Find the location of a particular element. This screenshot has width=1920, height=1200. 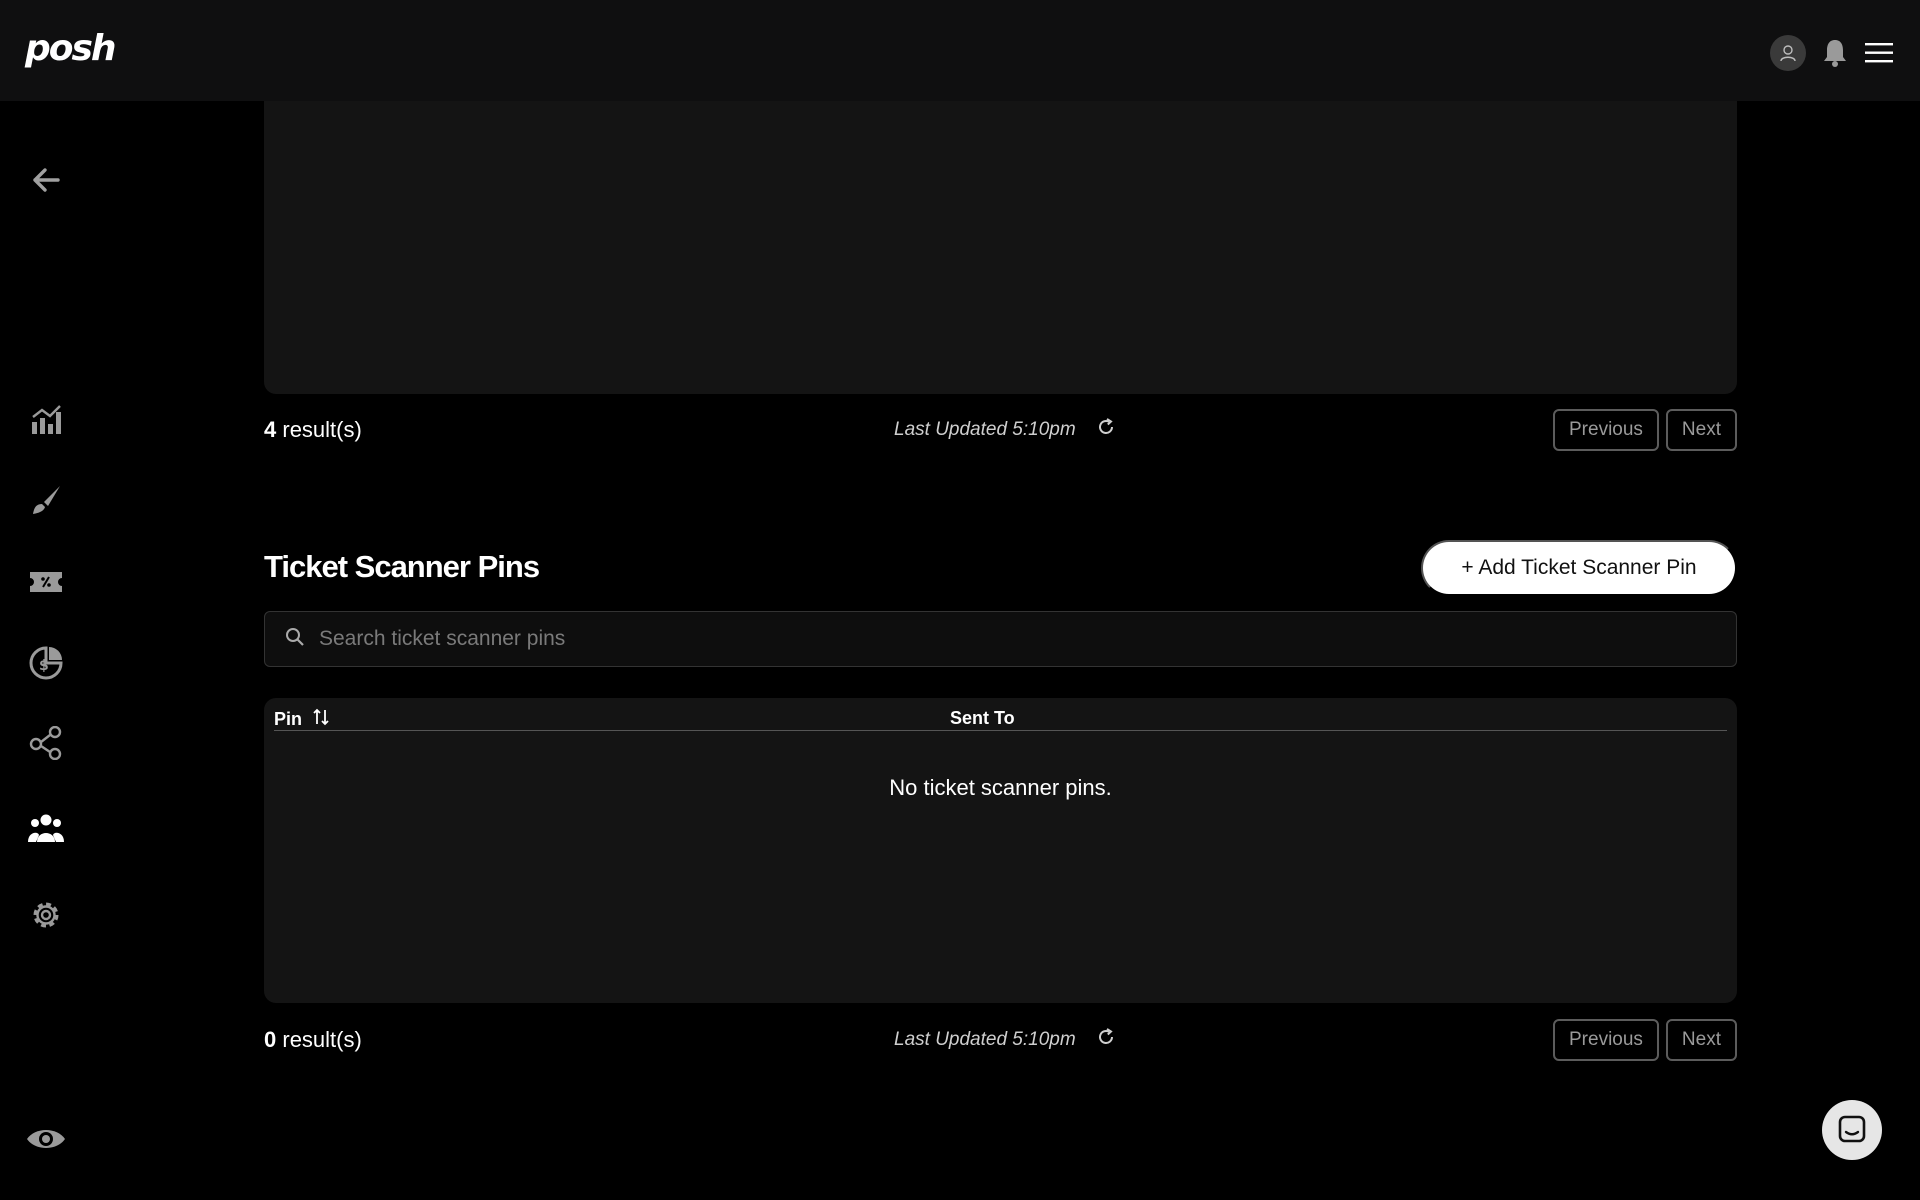

result-count: 4 result(s) is located at coordinates (313, 429).